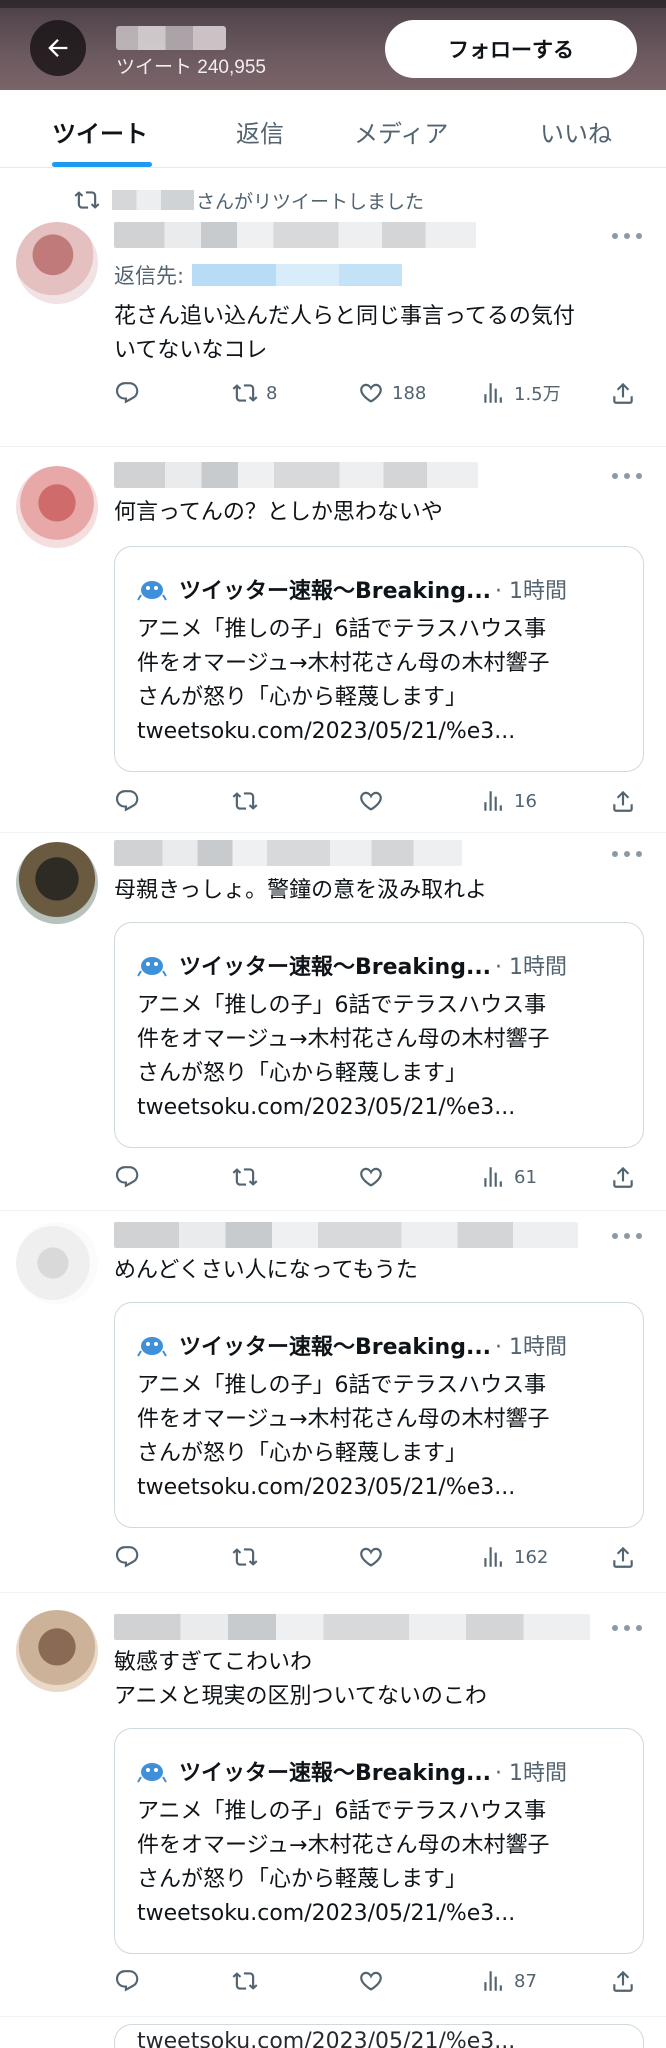 The image size is (666, 2048). I want to click on retweet-count: 8, so click(272, 393).